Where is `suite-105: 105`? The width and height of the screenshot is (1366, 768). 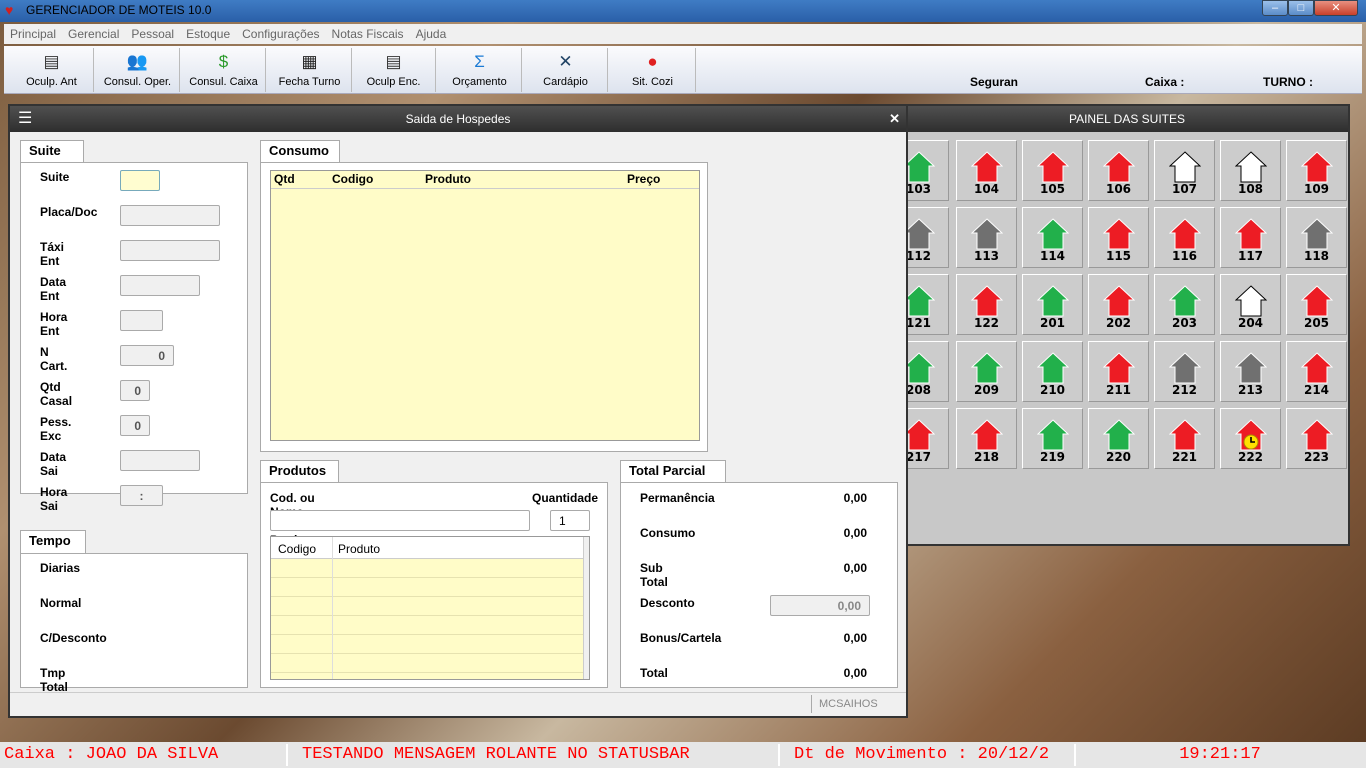
suite-105: 105 is located at coordinates (1052, 170).